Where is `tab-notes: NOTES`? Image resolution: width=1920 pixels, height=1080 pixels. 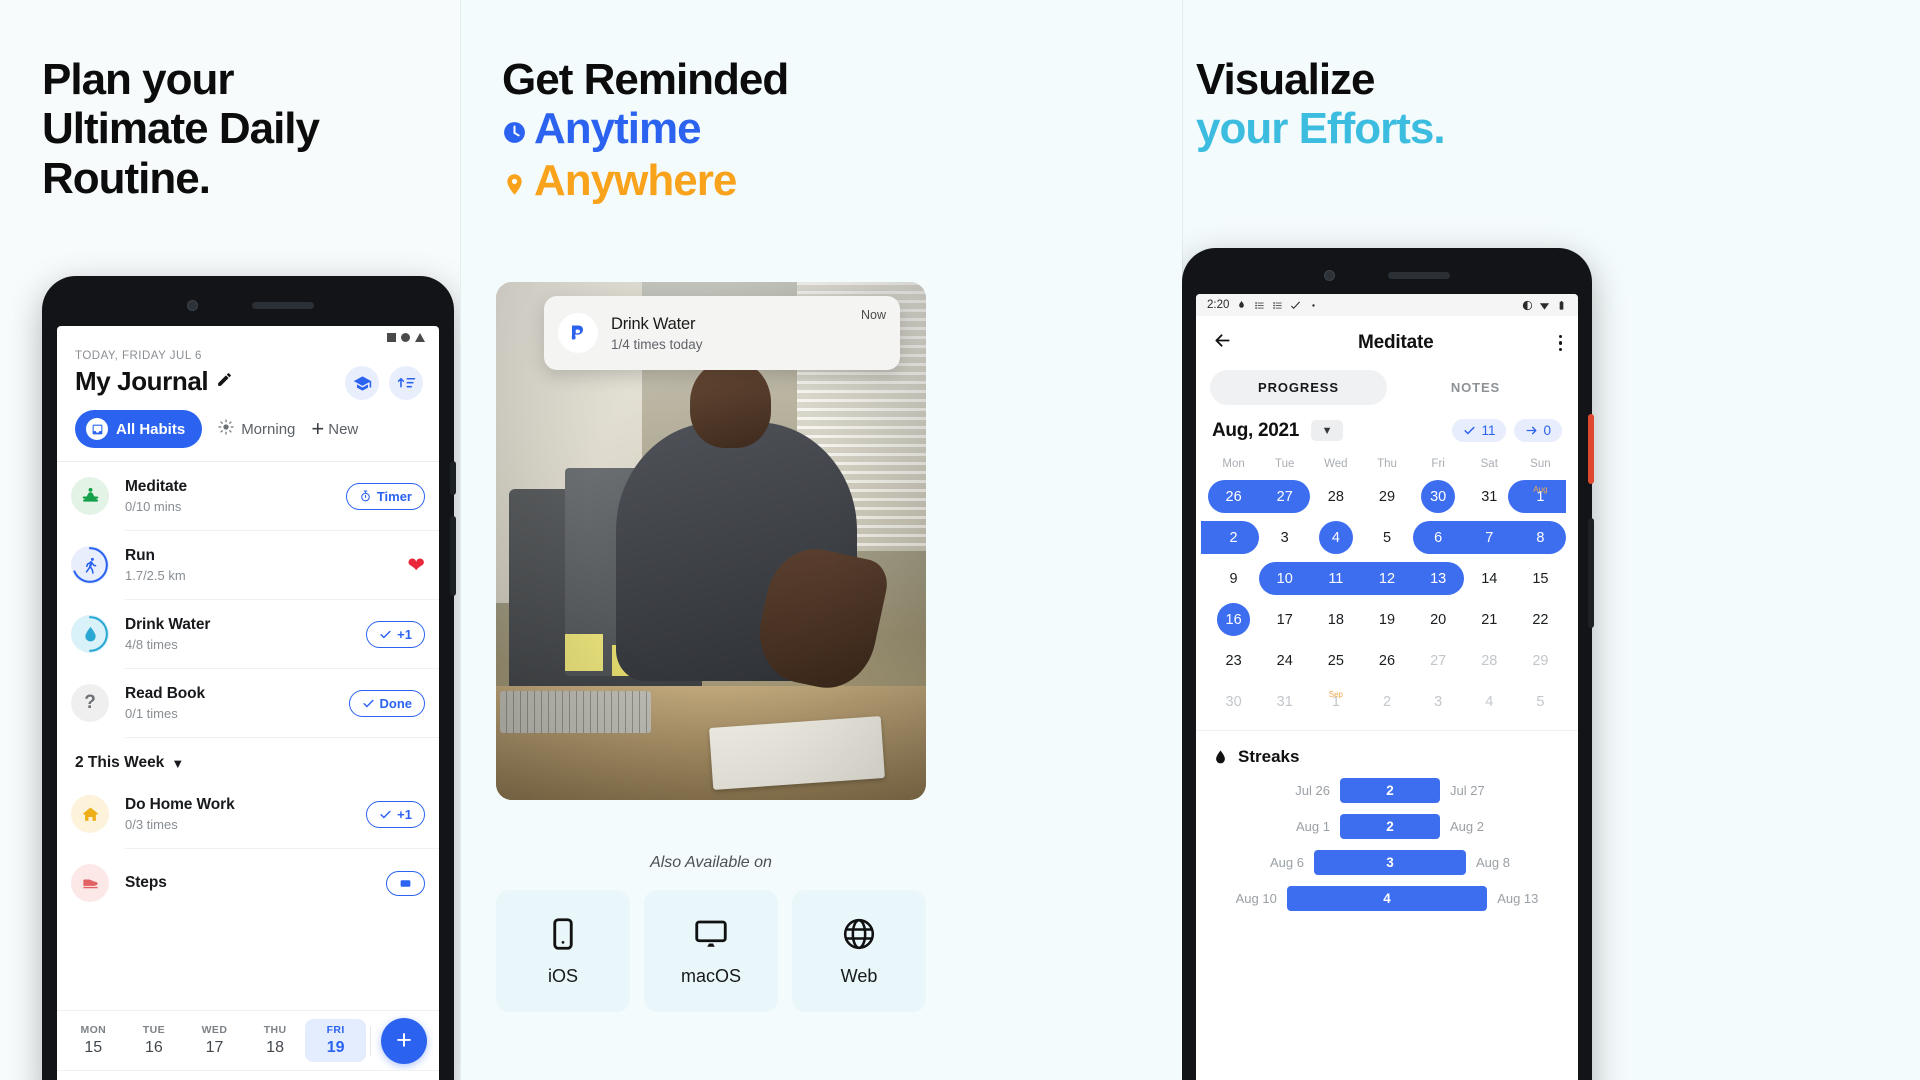 tab-notes: NOTES is located at coordinates (1475, 387).